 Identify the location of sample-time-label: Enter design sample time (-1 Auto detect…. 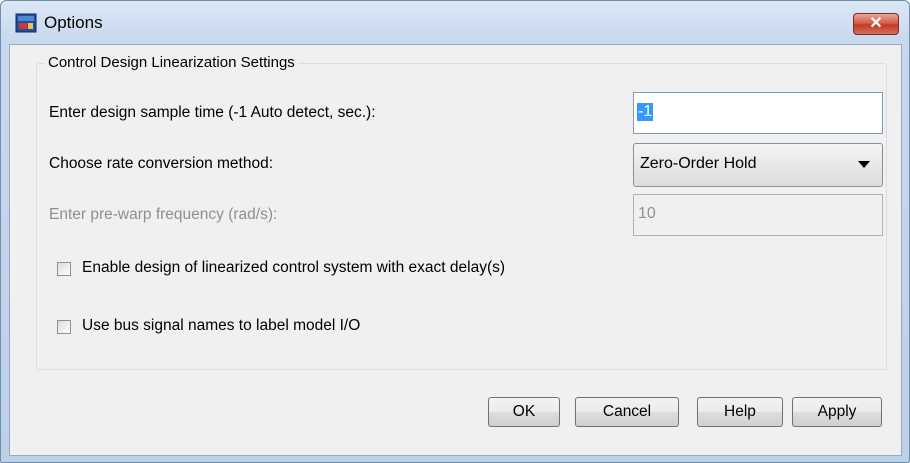
(212, 112).